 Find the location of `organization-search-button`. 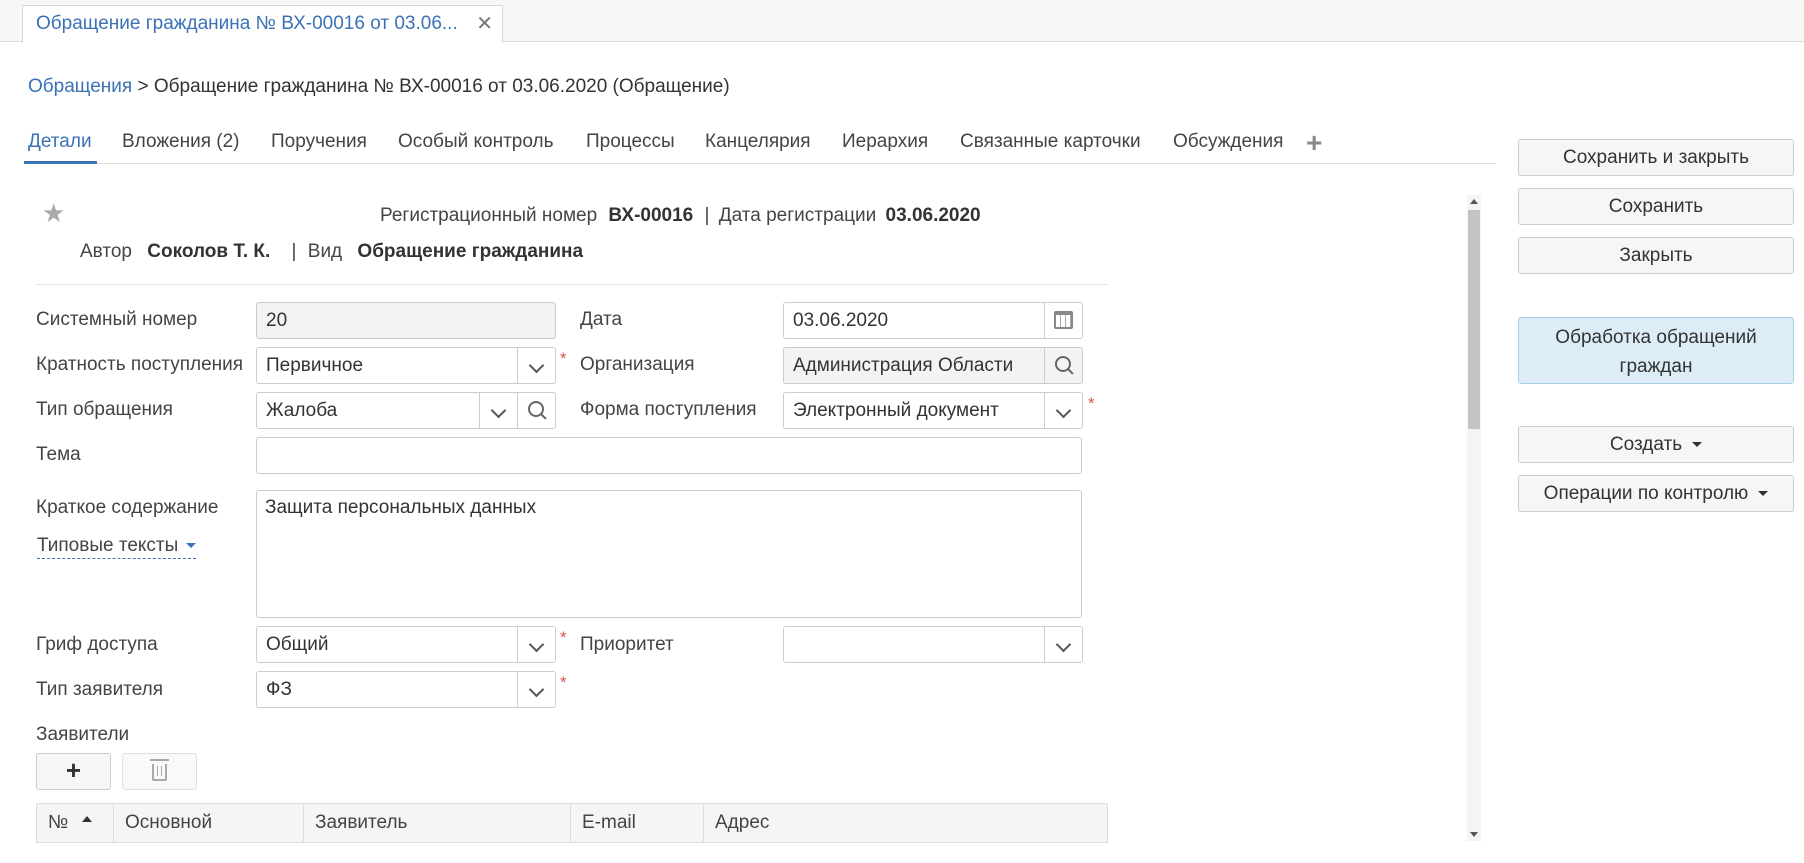

organization-search-button is located at coordinates (1063, 365).